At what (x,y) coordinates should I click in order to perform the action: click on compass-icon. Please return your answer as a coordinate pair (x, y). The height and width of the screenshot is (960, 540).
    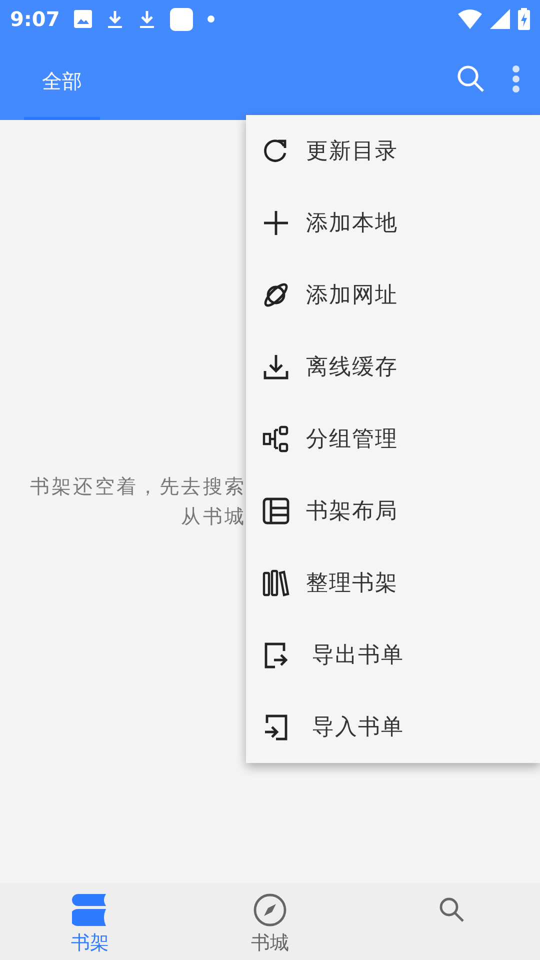
    Looking at the image, I should click on (270, 910).